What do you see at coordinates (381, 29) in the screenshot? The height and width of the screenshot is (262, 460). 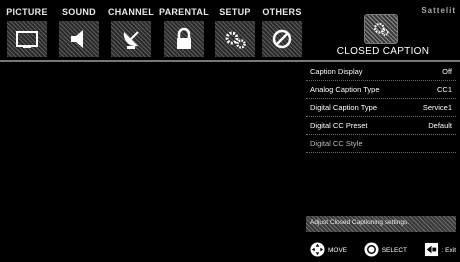 I see `closed-caption-icon` at bounding box center [381, 29].